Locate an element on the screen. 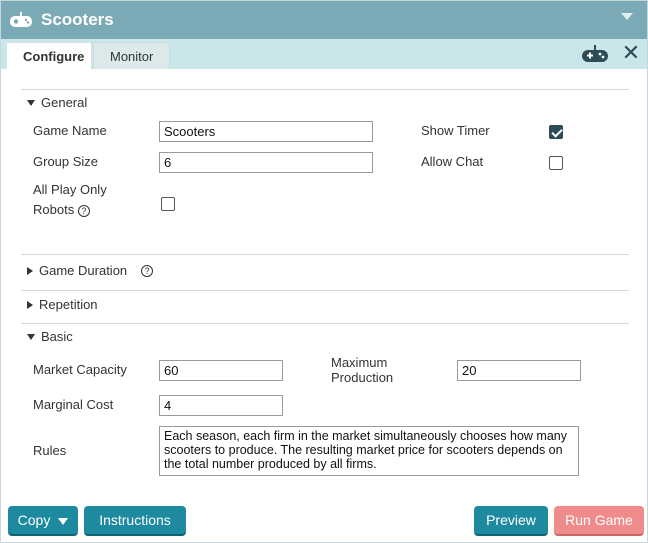 Image resolution: width=648 pixels, height=543 pixels. collapse-caret-icon is located at coordinates (627, 16).